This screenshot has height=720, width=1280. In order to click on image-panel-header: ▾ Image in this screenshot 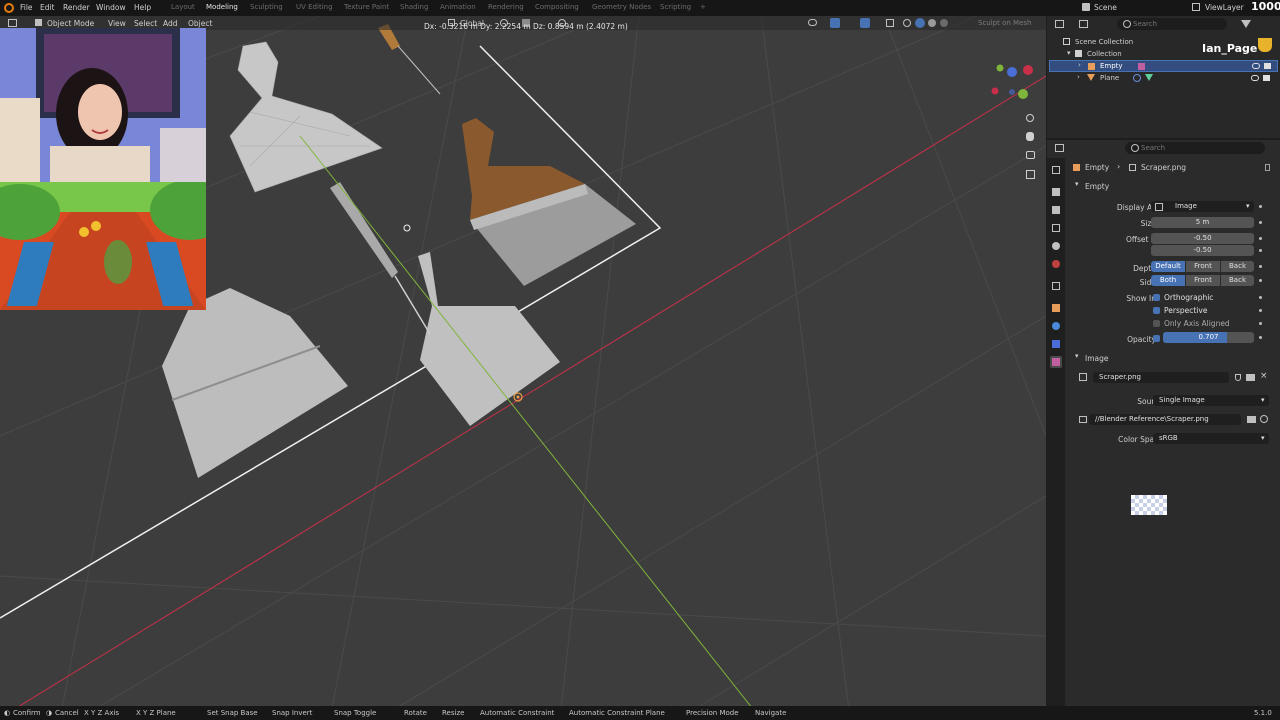, I will do `click(1173, 358)`.